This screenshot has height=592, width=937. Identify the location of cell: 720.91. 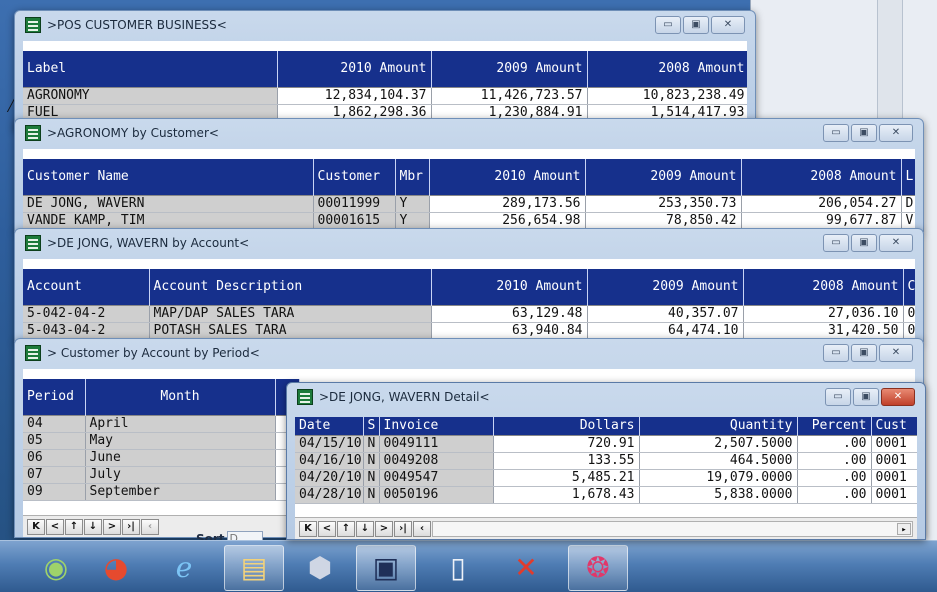
(566, 443).